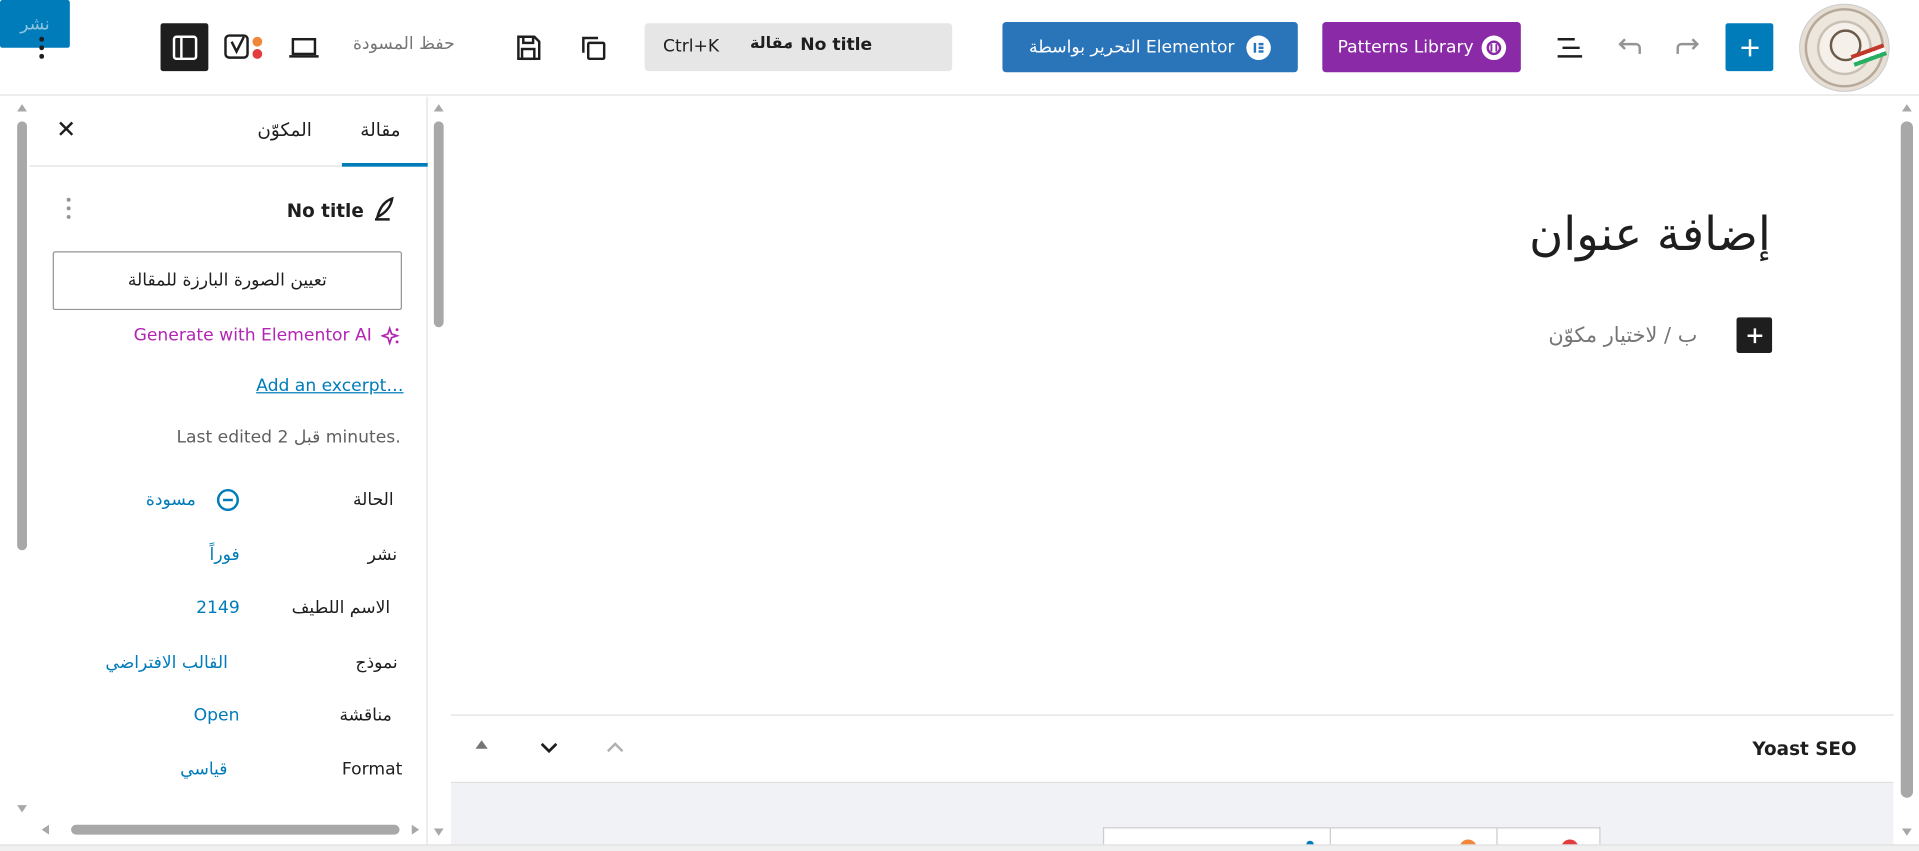  I want to click on undo-icon, so click(1629, 46).